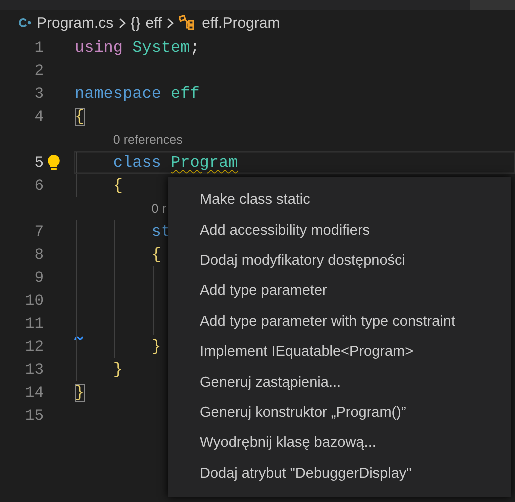 The height and width of the screenshot is (502, 515). What do you see at coordinates (135, 23) in the screenshot?
I see `namespace-icon: {}` at bounding box center [135, 23].